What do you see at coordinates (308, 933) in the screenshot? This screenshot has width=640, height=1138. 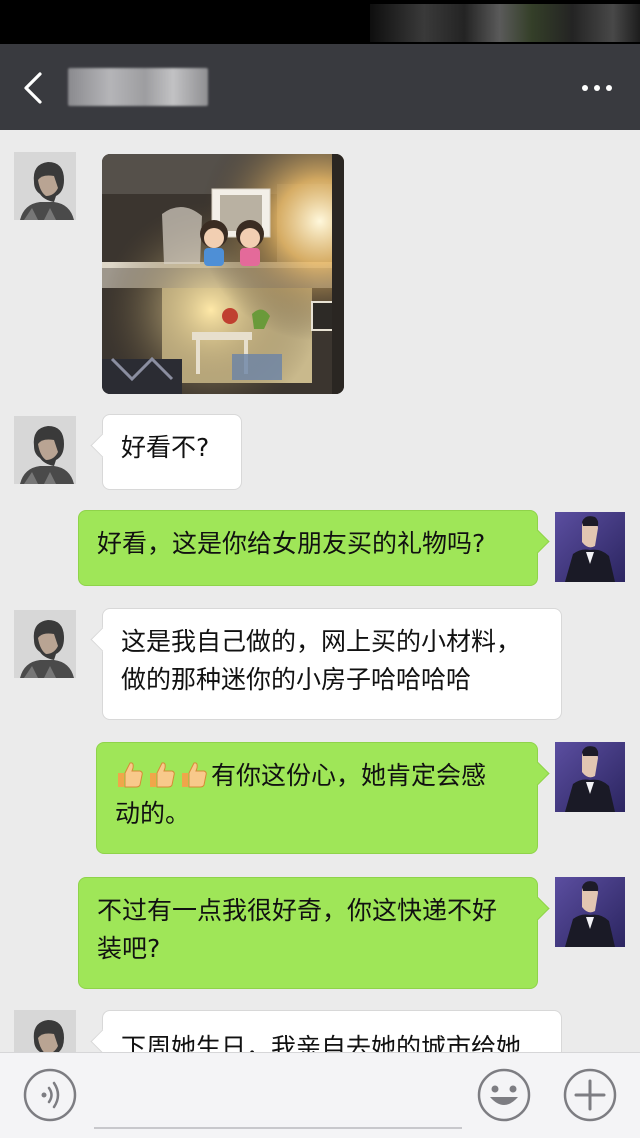 I see `message-bubble: 不过有一点我很好奇，你这快递不好 装吧?` at bounding box center [308, 933].